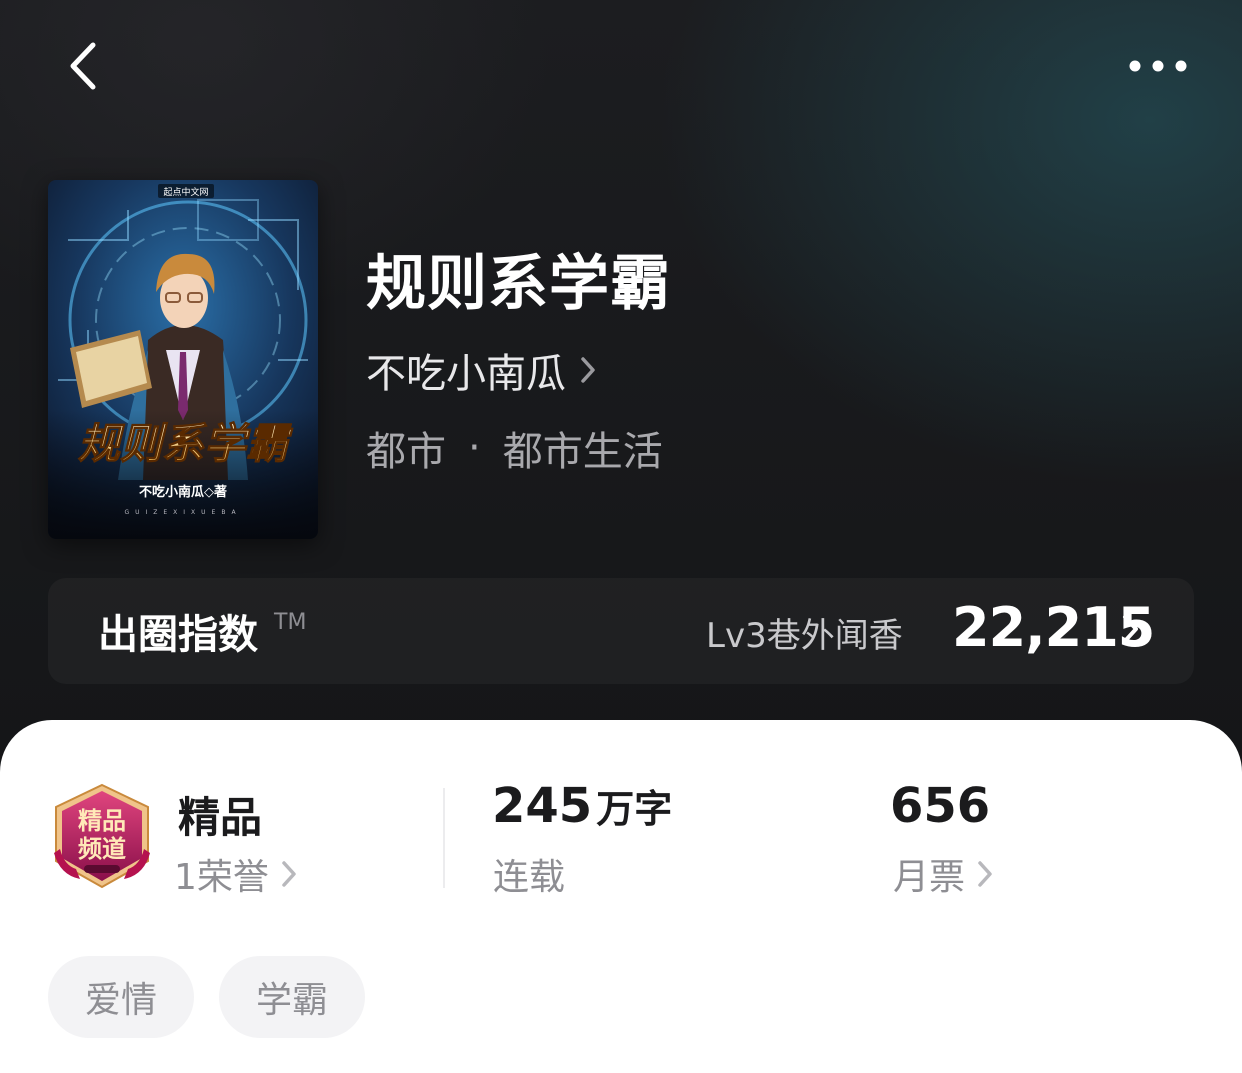 This screenshot has width=1242, height=1073. I want to click on serial-status: 连载, so click(529, 874).